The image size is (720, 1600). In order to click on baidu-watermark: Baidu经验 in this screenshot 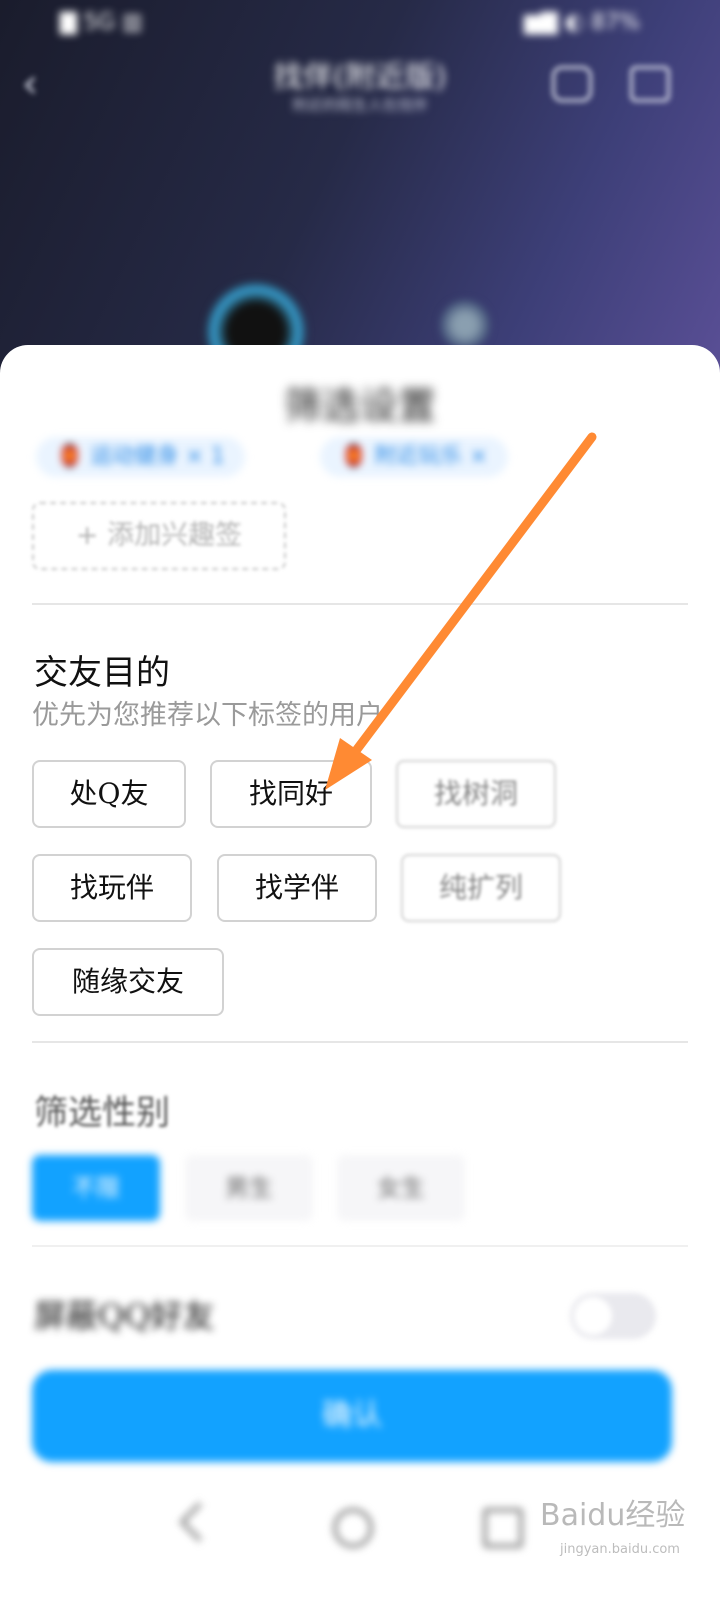, I will do `click(613, 1515)`.